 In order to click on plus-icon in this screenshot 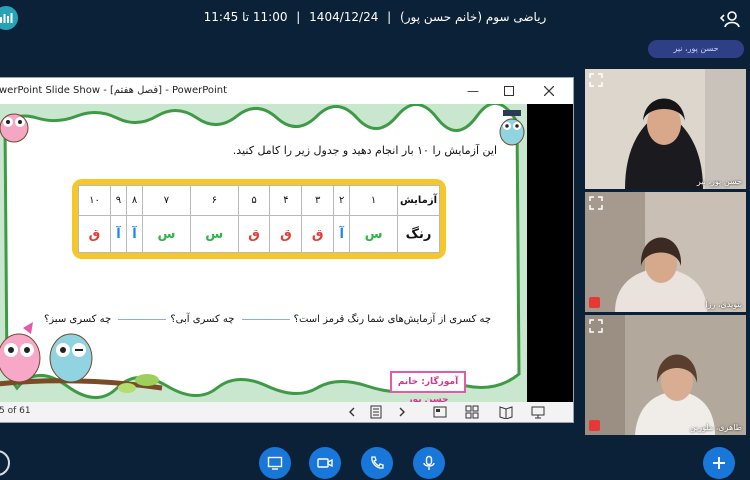, I will do `click(719, 463)`.